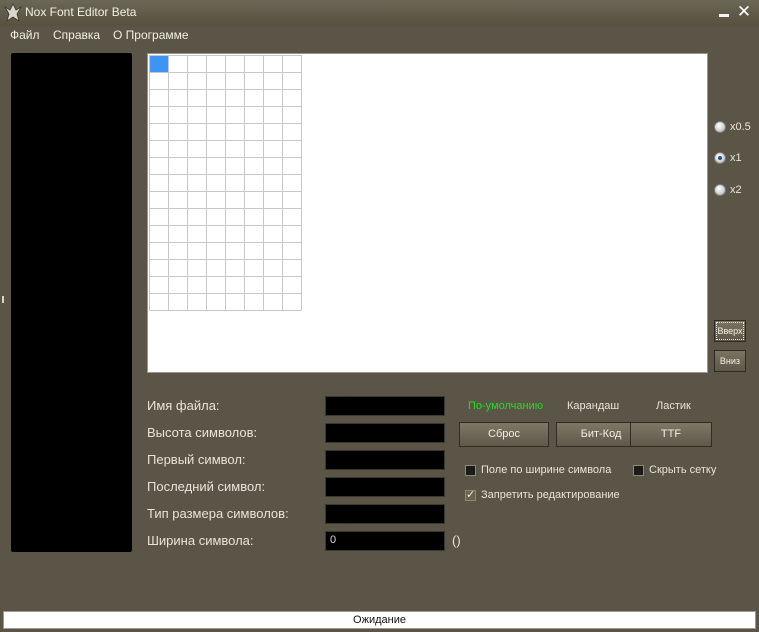 This screenshot has height=632, width=759. I want to click on hide-grid-option: Скрыть сетку, so click(674, 470).